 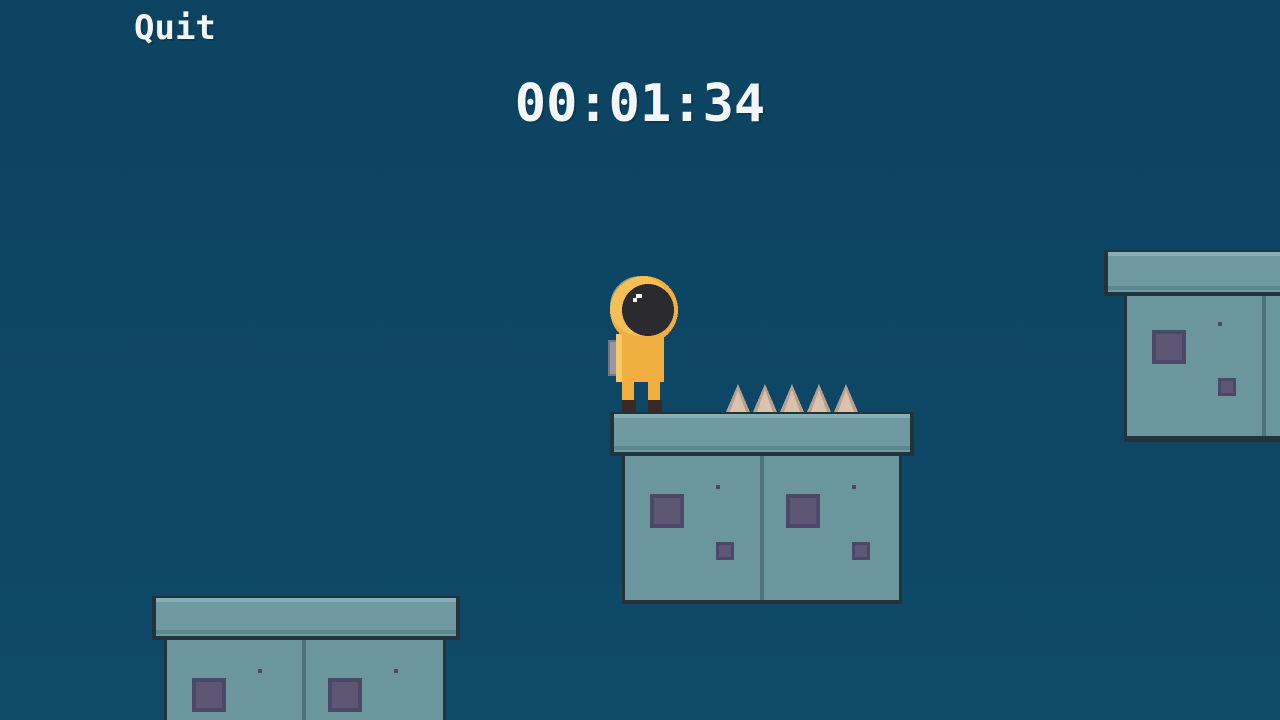 I want to click on astronaut-player, so click(x=643, y=344).